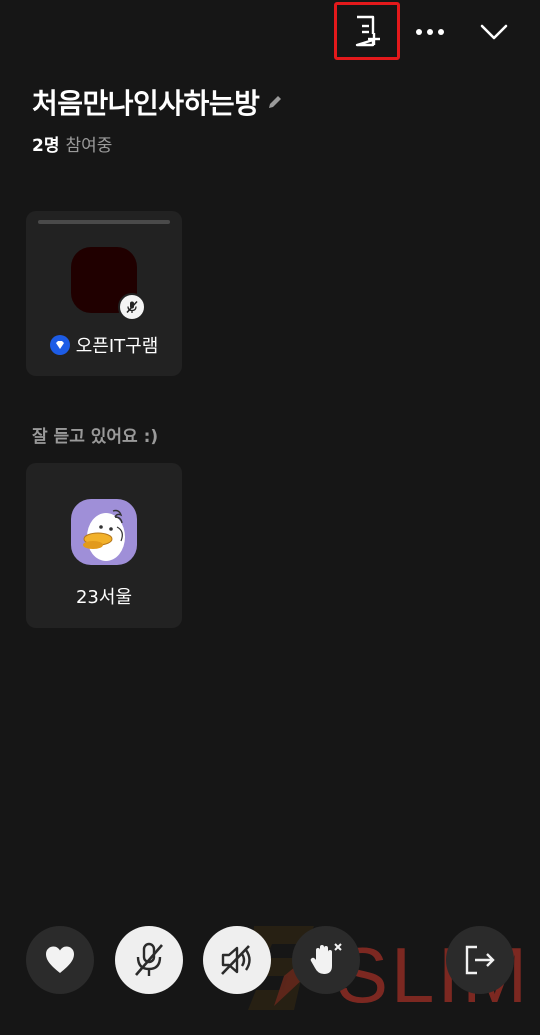  I want to click on mic-muted-badge, so click(132, 307).